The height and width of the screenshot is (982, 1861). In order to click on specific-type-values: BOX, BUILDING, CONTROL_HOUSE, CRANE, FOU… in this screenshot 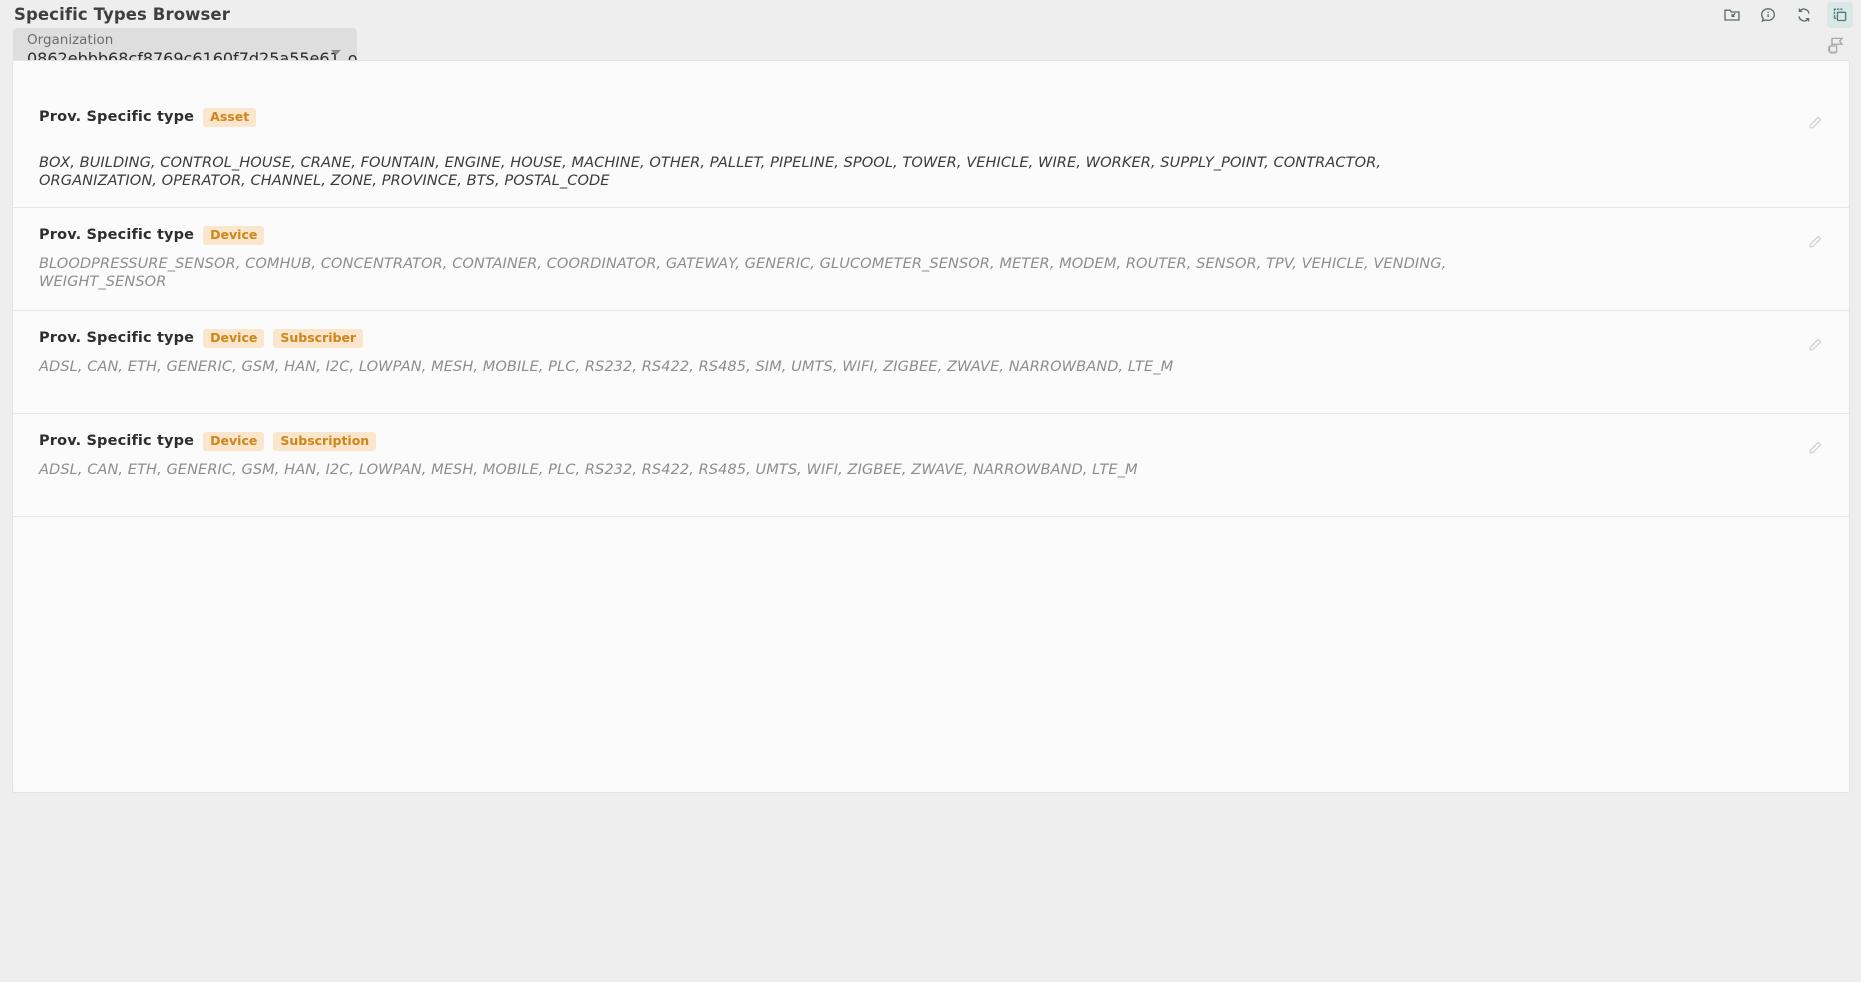, I will do `click(710, 171)`.